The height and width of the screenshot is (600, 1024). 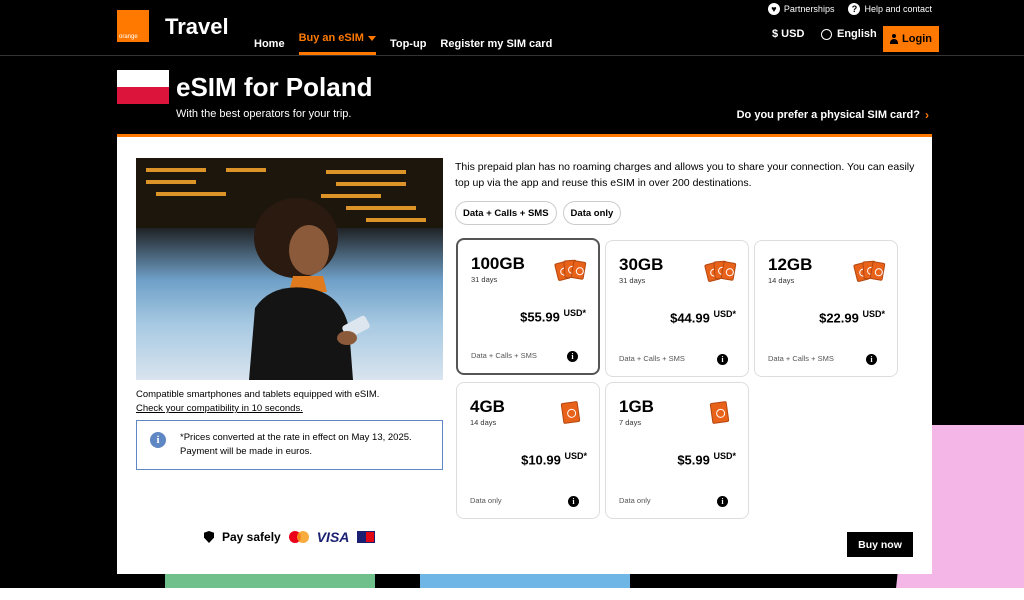 I want to click on plan-price-amount: $44.99, so click(x=690, y=318).